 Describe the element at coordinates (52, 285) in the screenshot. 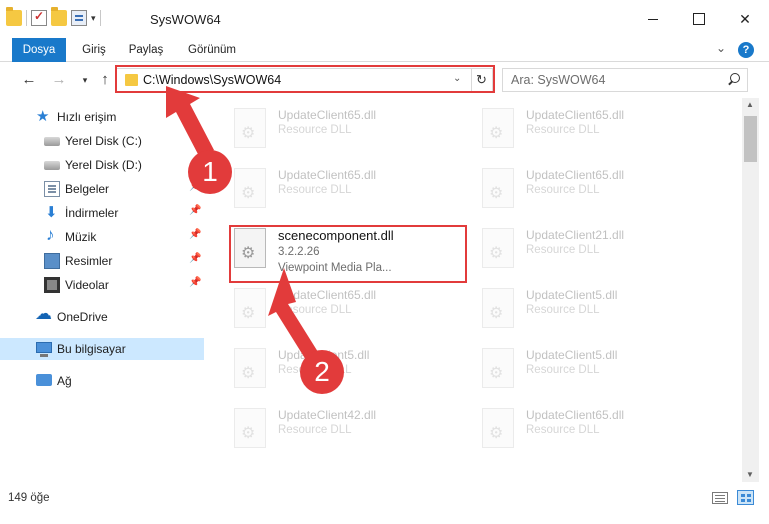

I see `video-icon` at that location.